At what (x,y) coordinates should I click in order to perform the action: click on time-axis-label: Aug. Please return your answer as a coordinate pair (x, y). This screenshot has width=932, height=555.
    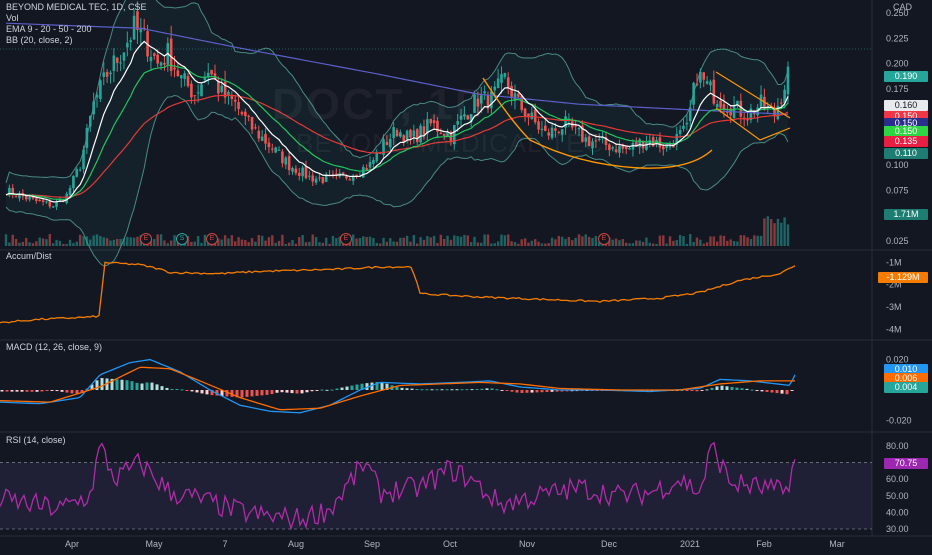
    Looking at the image, I should click on (296, 544).